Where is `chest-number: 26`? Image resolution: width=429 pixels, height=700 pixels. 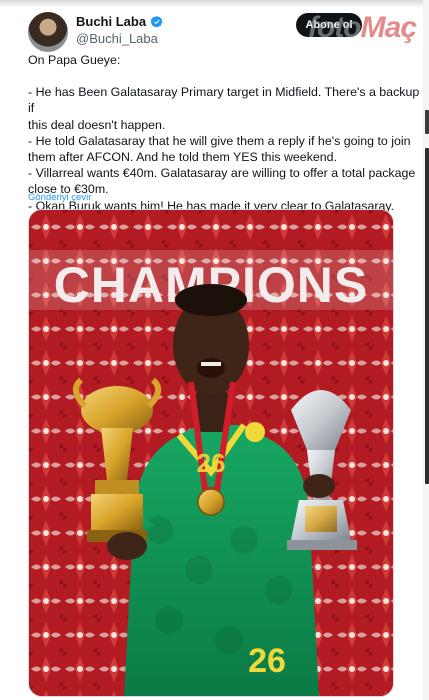
chest-number: 26 is located at coordinates (211, 463).